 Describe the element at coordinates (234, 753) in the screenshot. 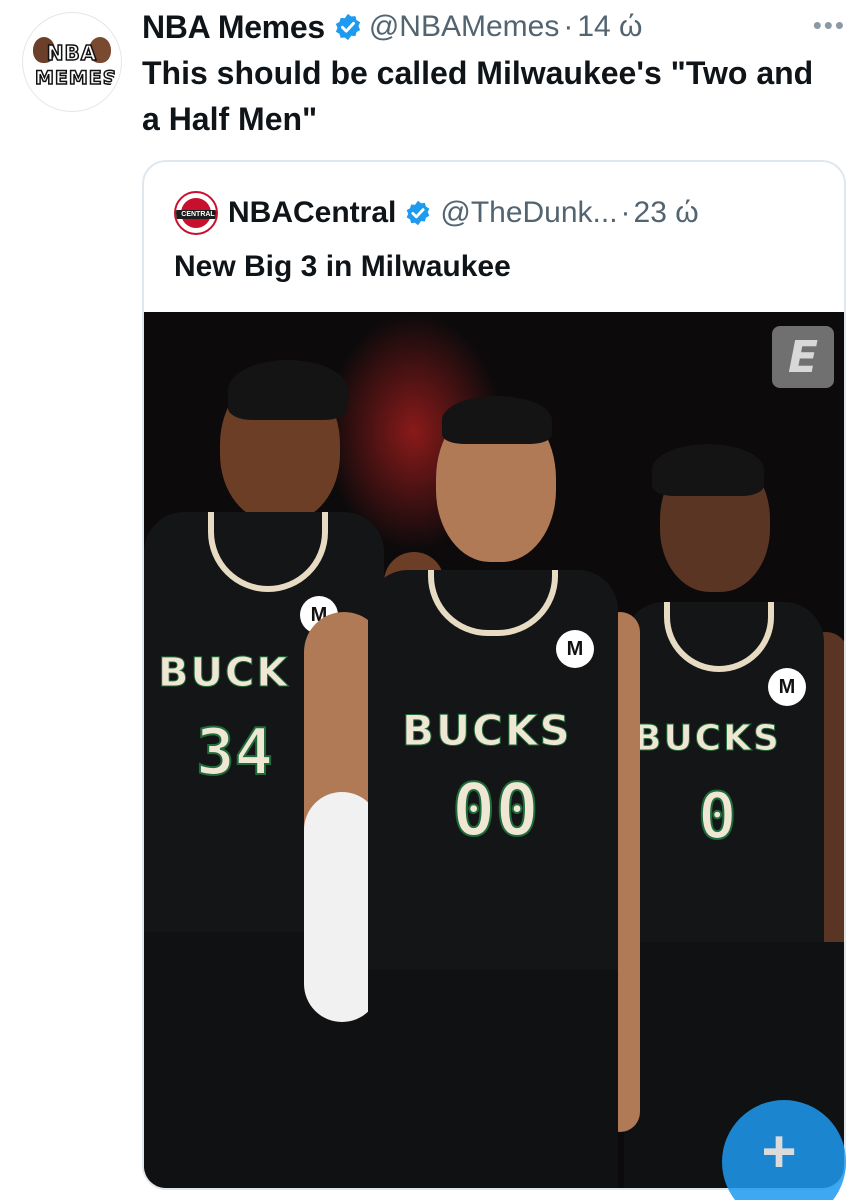

I see `player-left-jersey-number: 34` at that location.